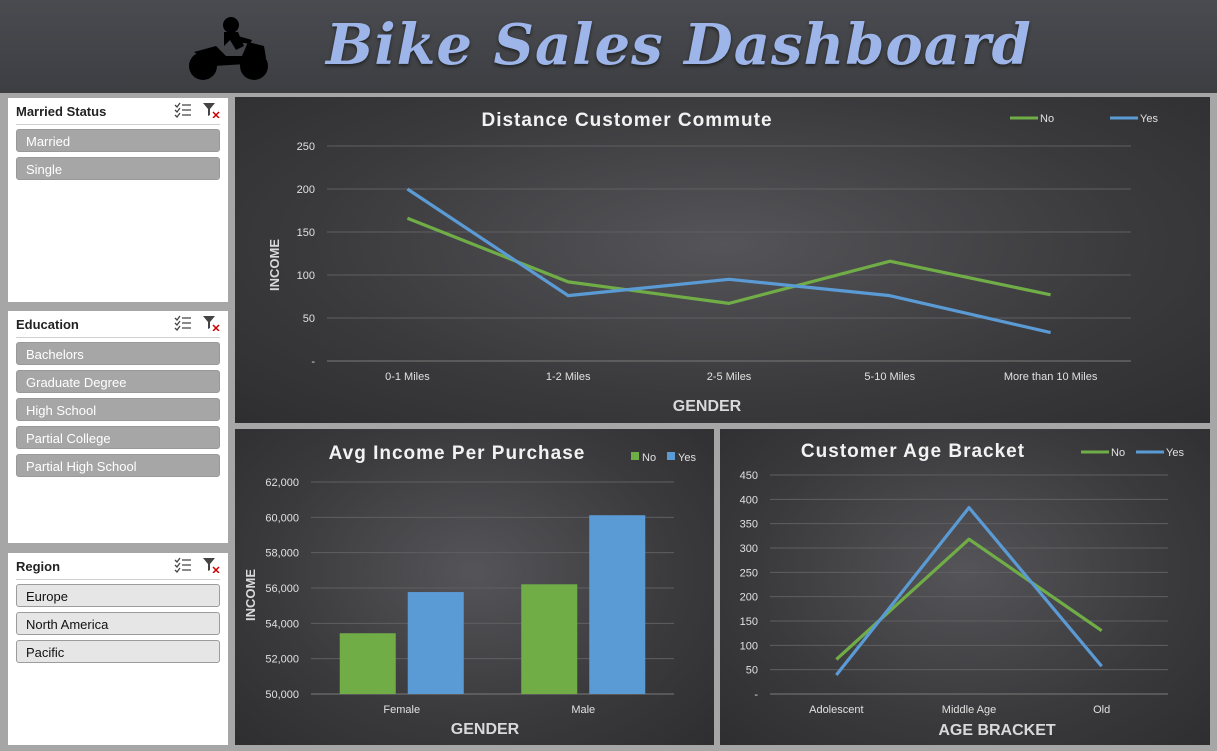 Image resolution: width=1217 pixels, height=751 pixels. What do you see at coordinates (969, 710) in the screenshot?
I see `x-tick-label: Middle Age` at bounding box center [969, 710].